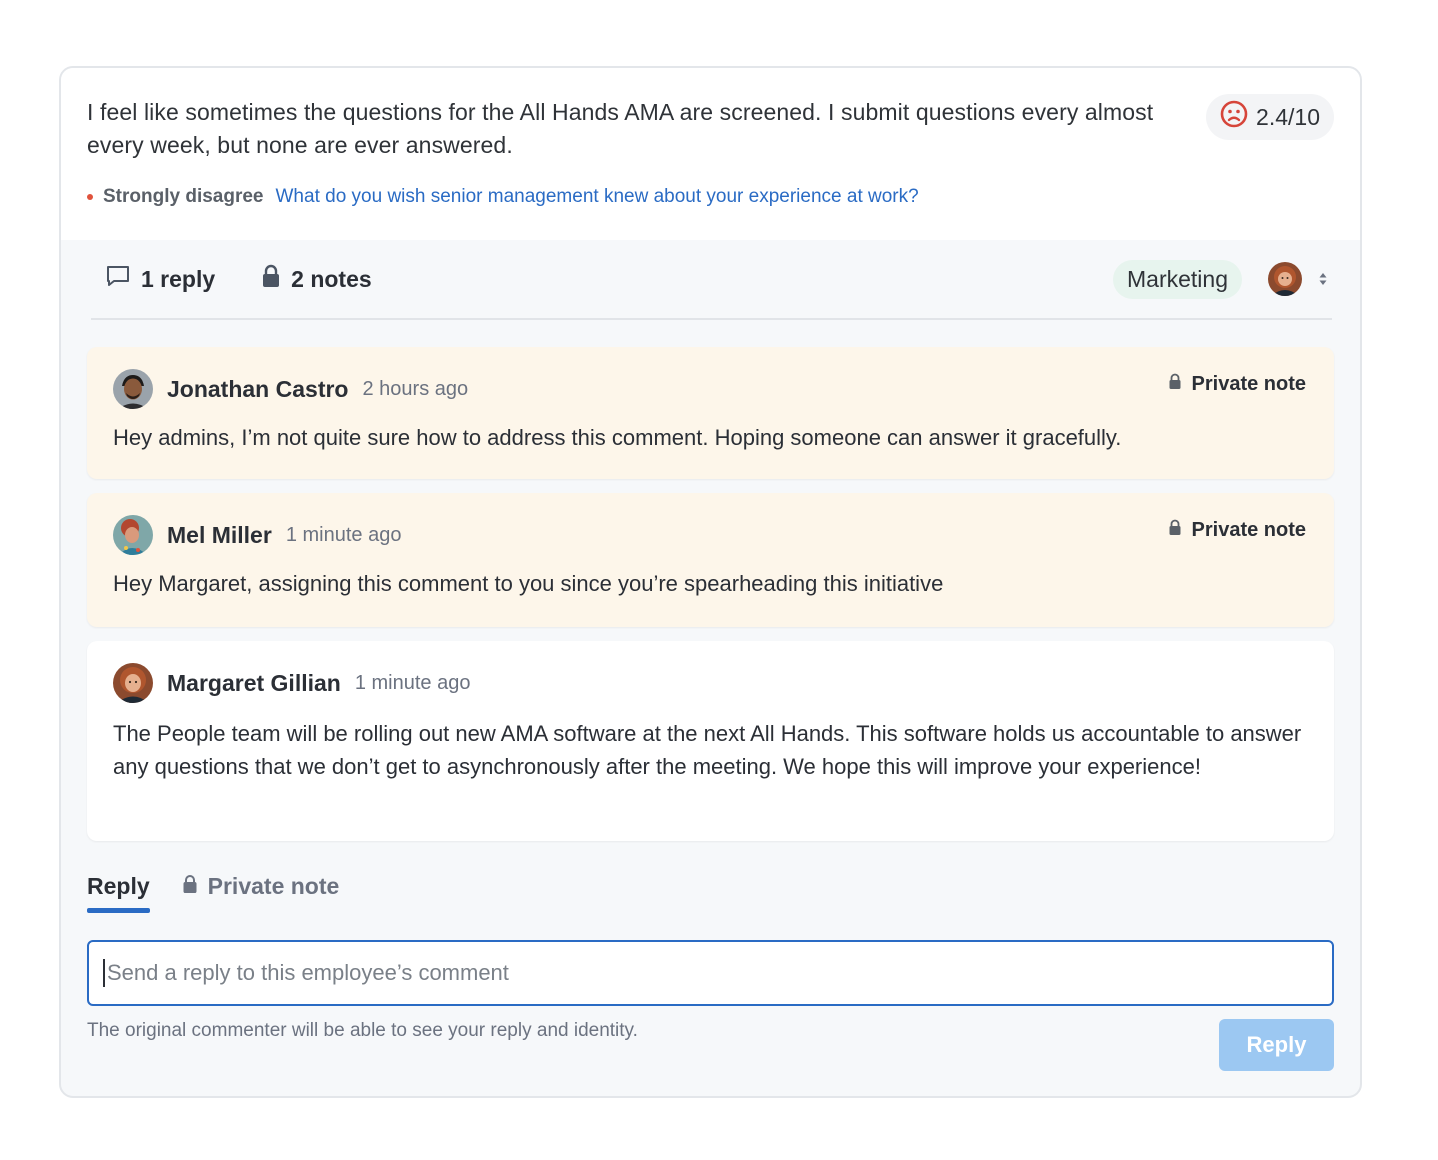  I want to click on note-header: Mel Miller 1 minute ago, so click(710, 535).